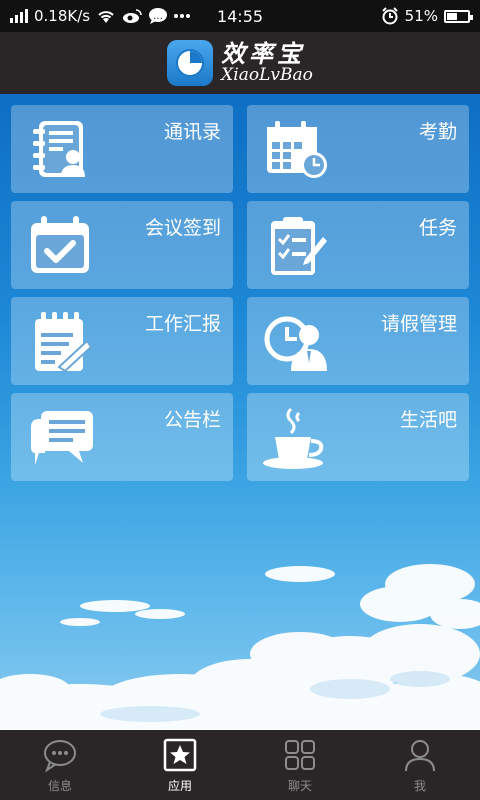  Describe the element at coordinates (59, 785) in the screenshot. I see `nav-label: 信息` at that location.